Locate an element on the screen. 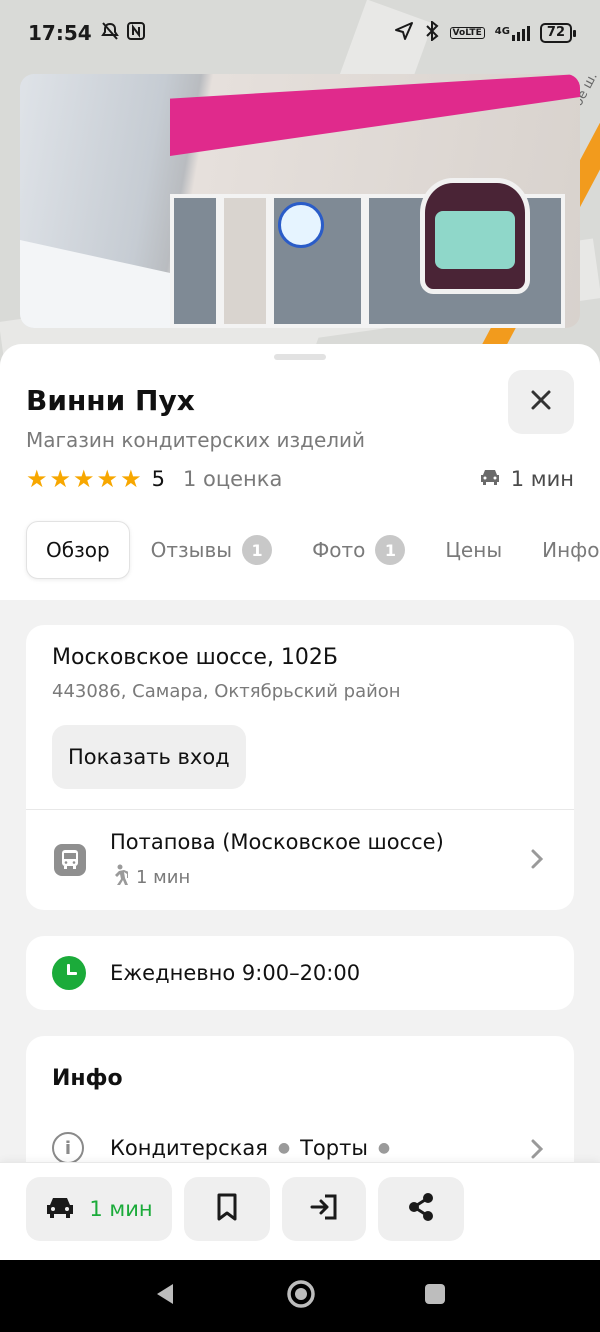  tab-bar: Обзор Отзывы 1 Фото 1 Цены Инфо is located at coordinates (313, 550).